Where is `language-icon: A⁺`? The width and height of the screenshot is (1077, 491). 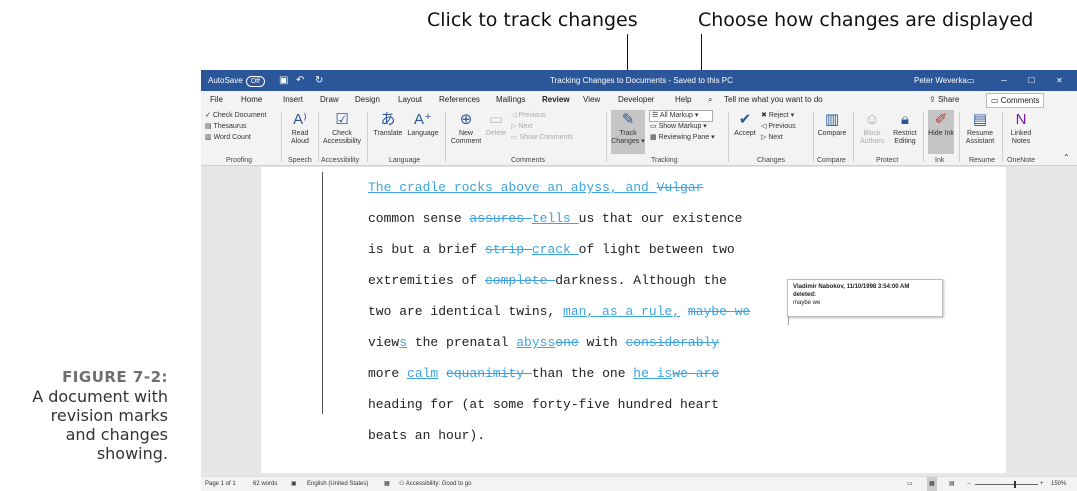 language-icon: A⁺ is located at coordinates (423, 119).